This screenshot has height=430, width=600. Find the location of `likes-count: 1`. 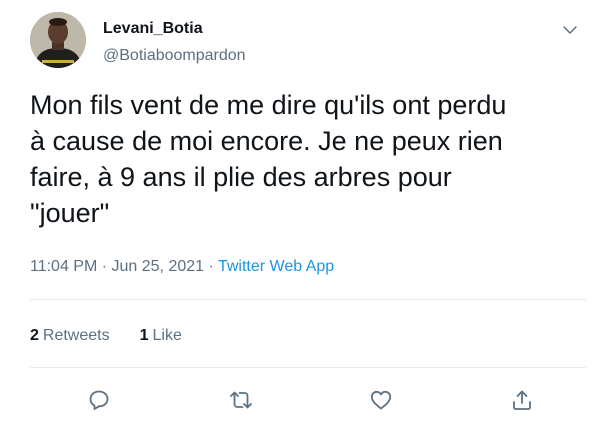

likes-count: 1 is located at coordinates (144, 335).